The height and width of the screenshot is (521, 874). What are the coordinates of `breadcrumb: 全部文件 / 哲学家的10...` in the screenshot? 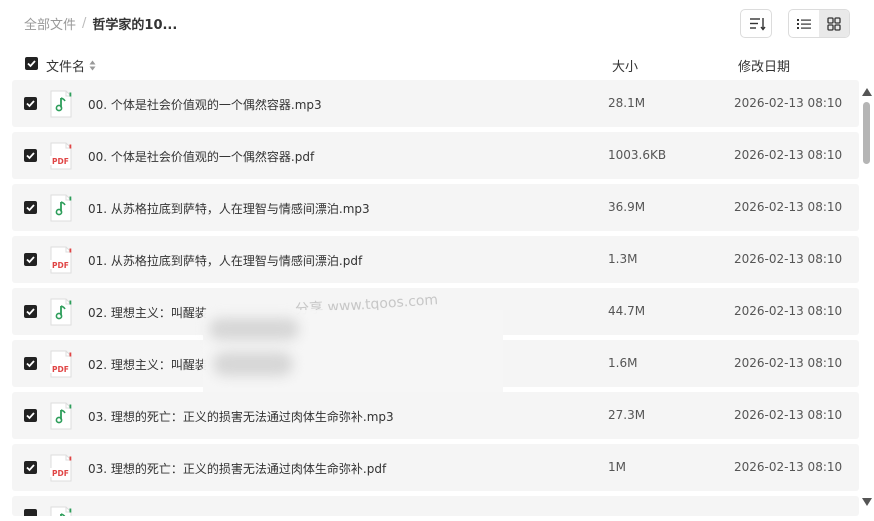 It's located at (100, 23).